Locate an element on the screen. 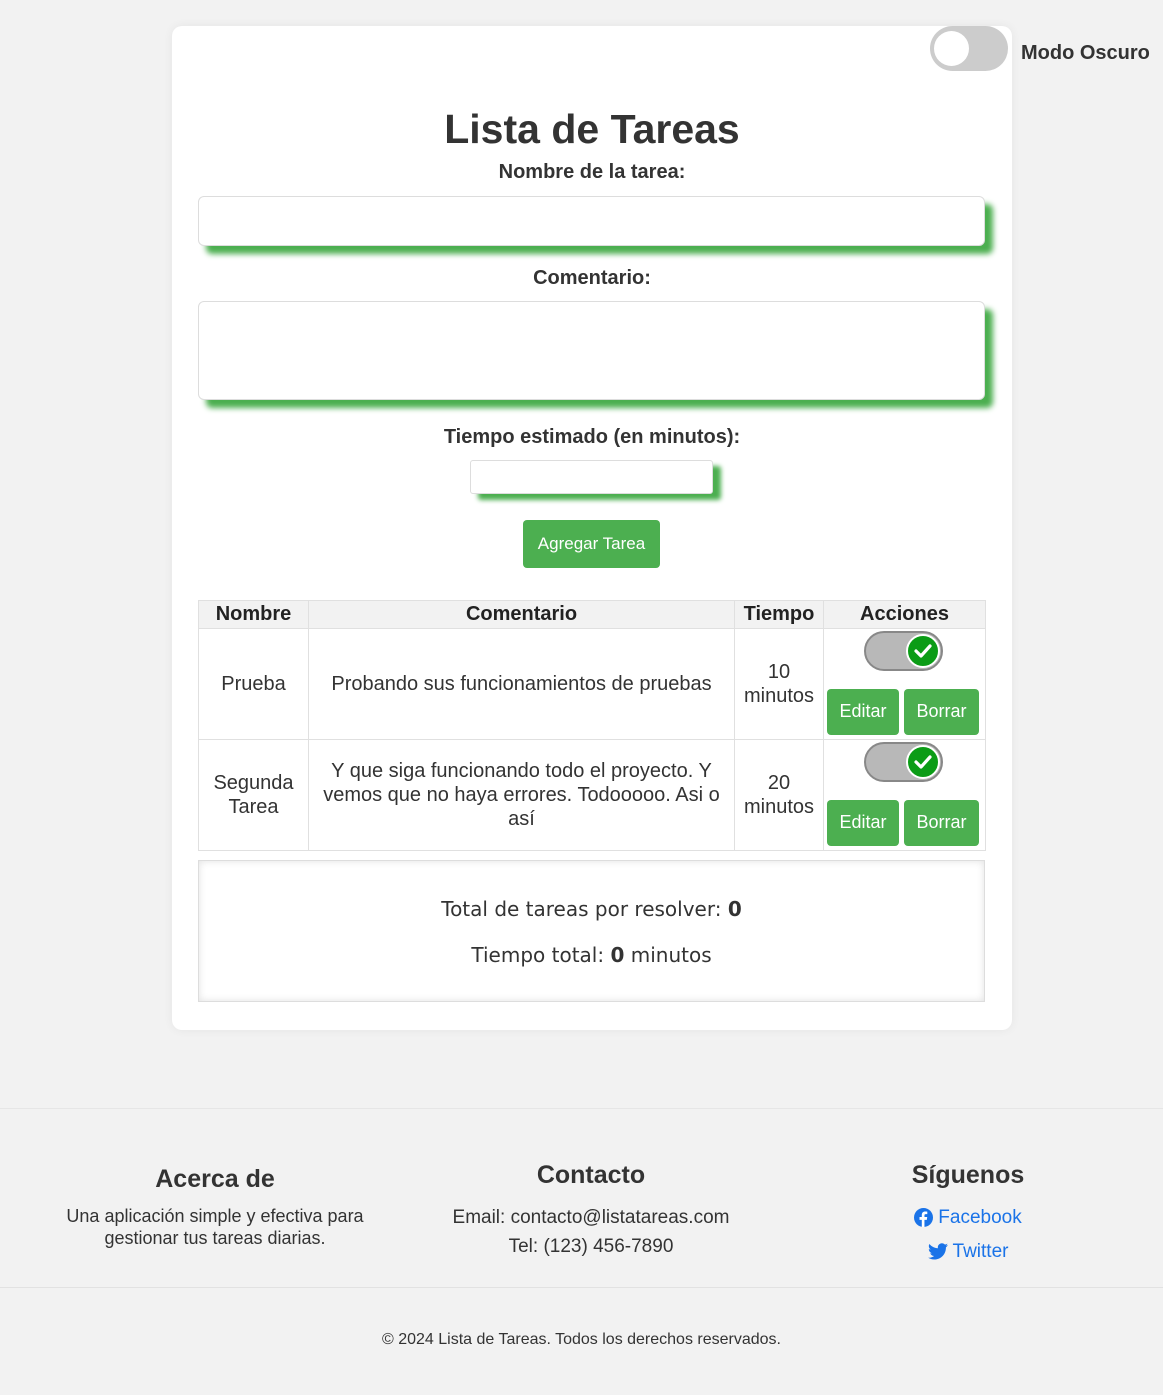  contact-title: Contacto is located at coordinates (591, 1175).